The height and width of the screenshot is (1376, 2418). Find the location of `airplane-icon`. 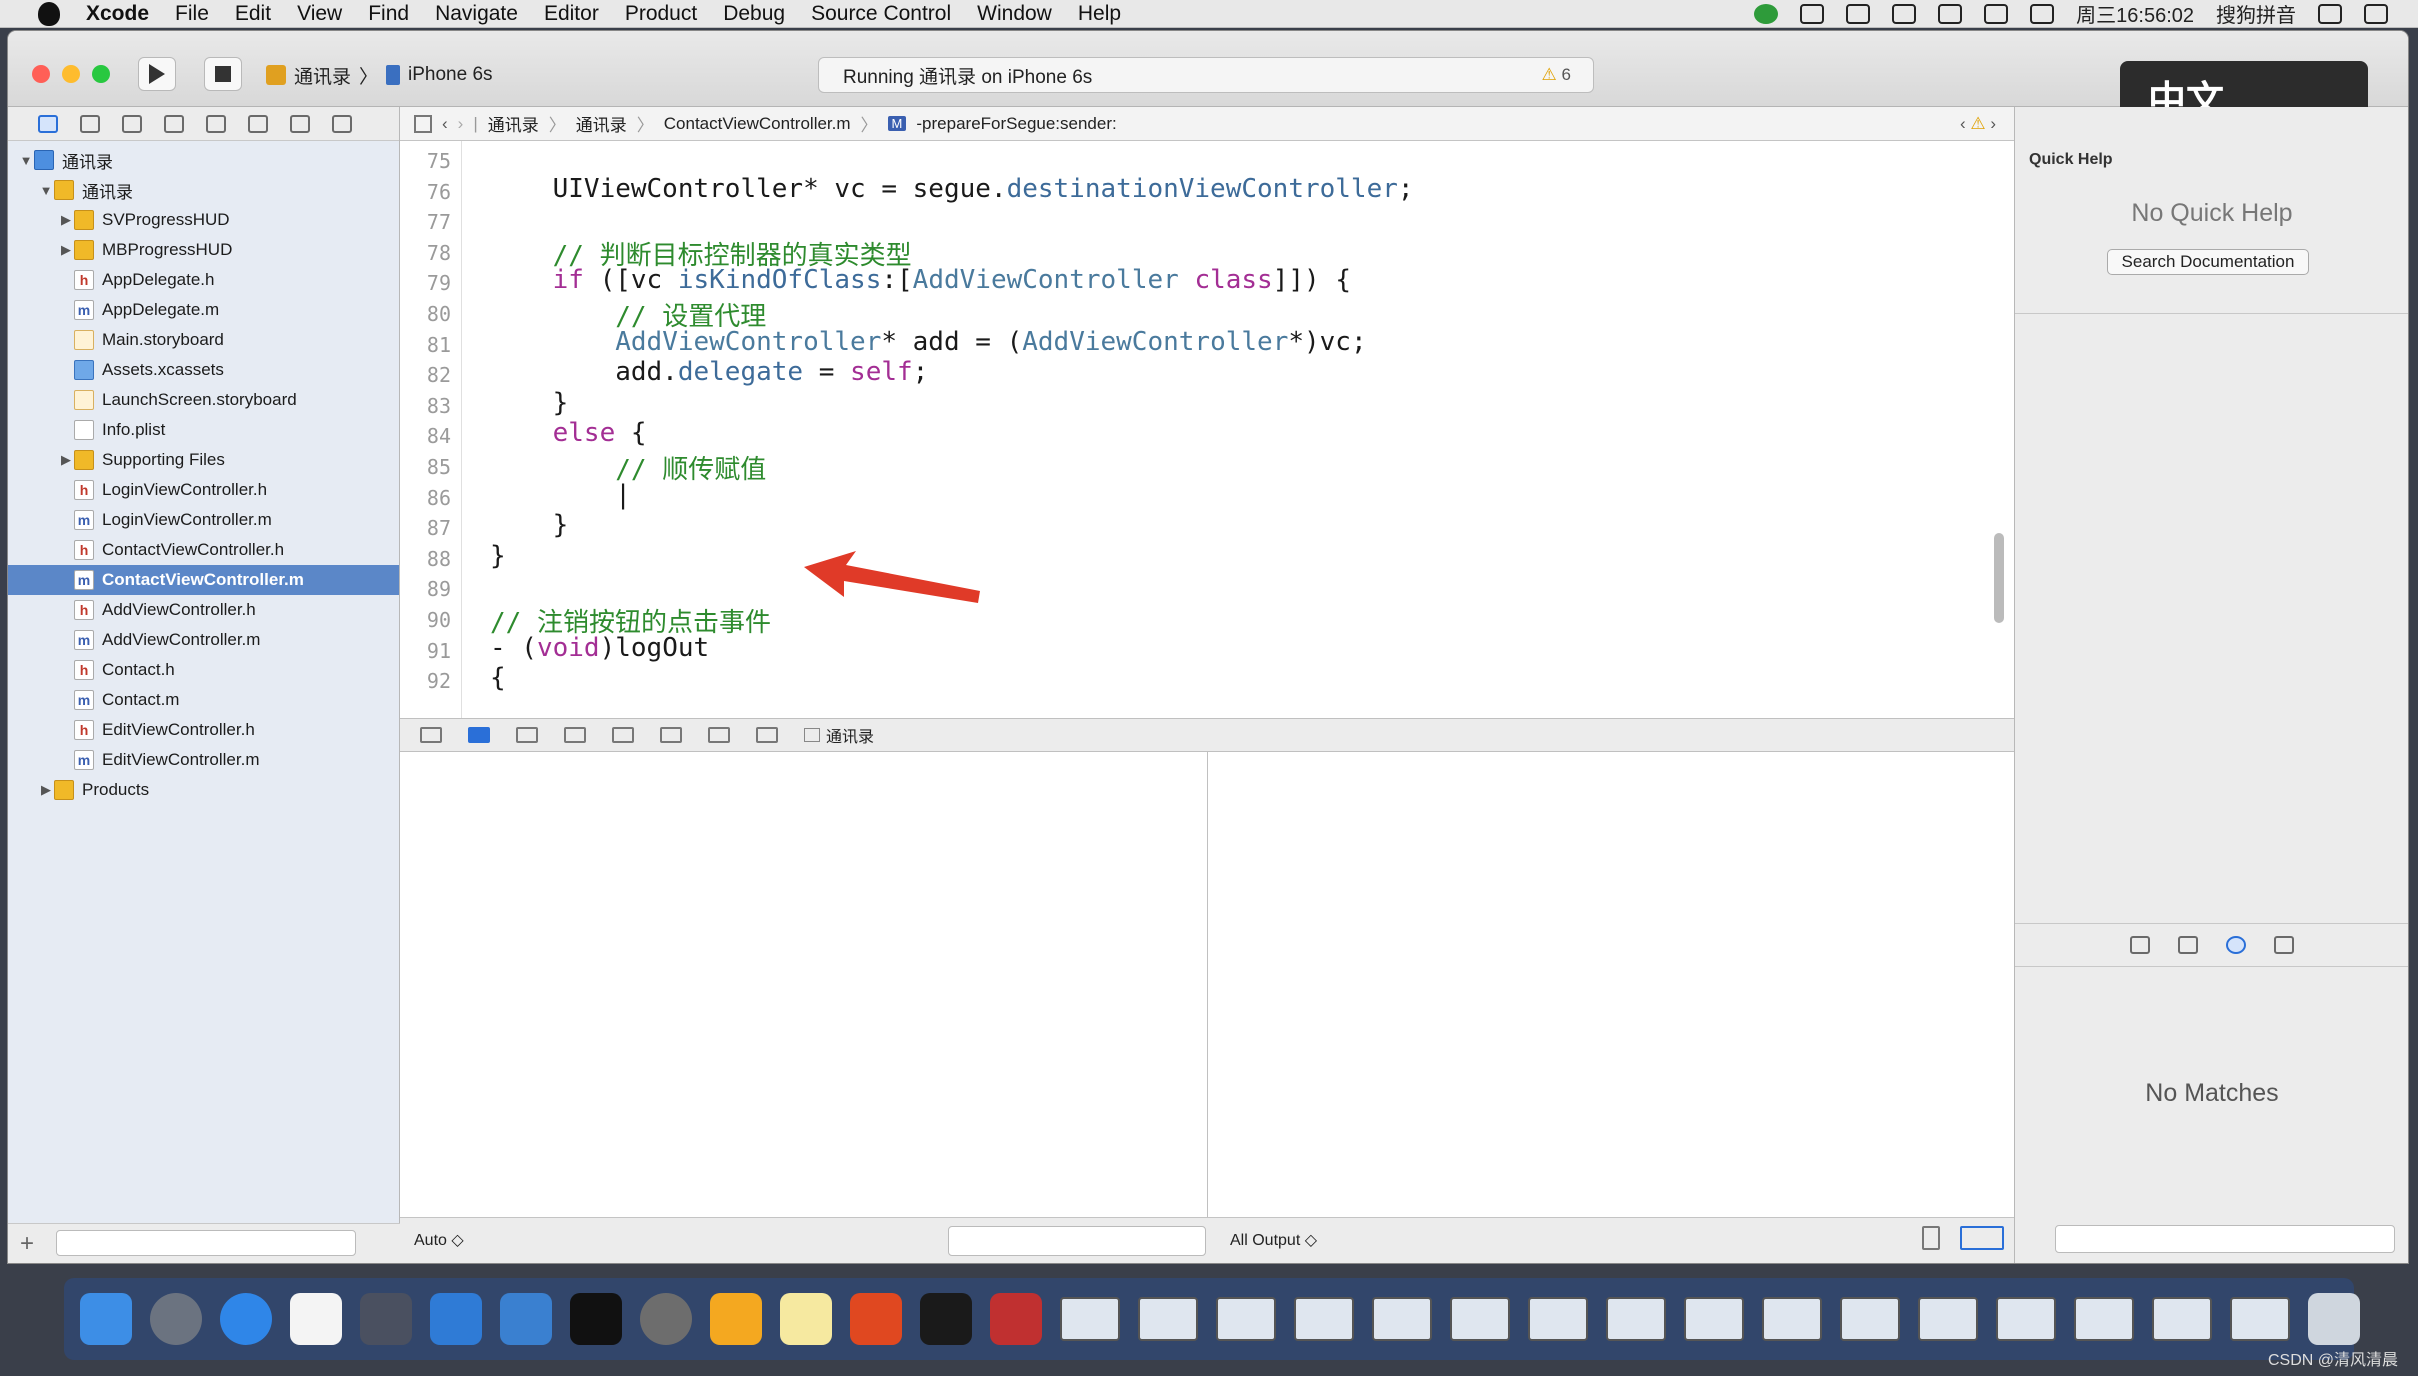

airplane-icon is located at coordinates (1858, 13).